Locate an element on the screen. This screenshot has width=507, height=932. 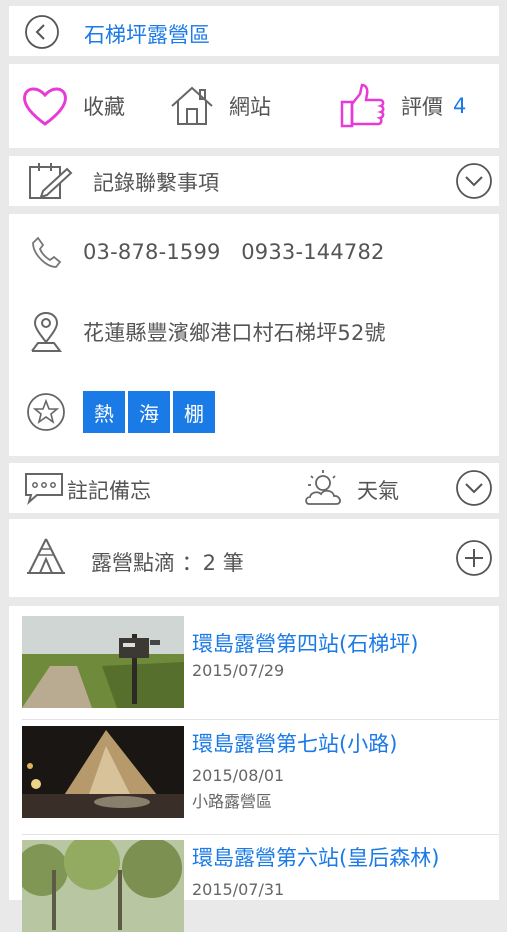
memo-label: 註記備忘 is located at coordinates (109, 490).